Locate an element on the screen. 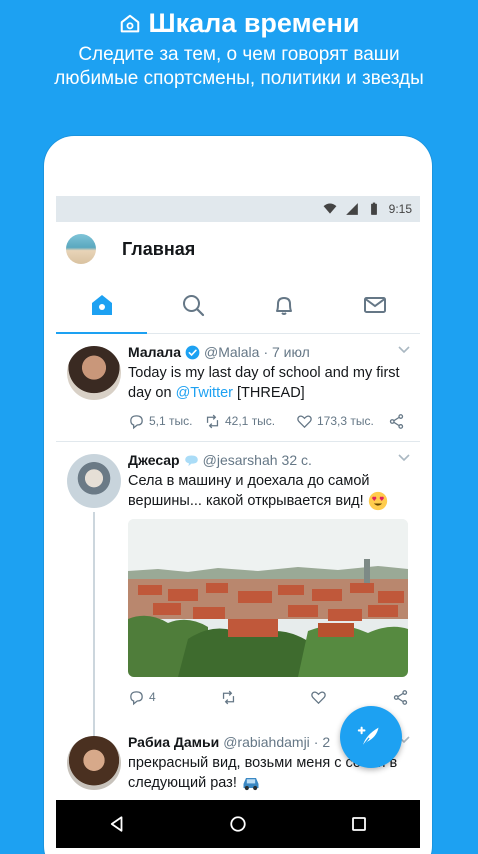  speech-bubble-icon is located at coordinates (191, 460).